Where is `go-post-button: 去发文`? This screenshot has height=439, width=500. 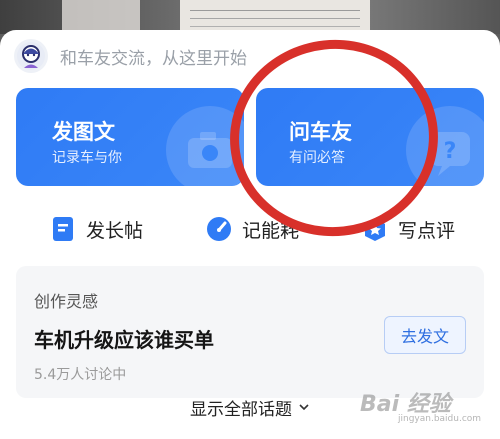
go-post-button: 去发文 is located at coordinates (425, 335).